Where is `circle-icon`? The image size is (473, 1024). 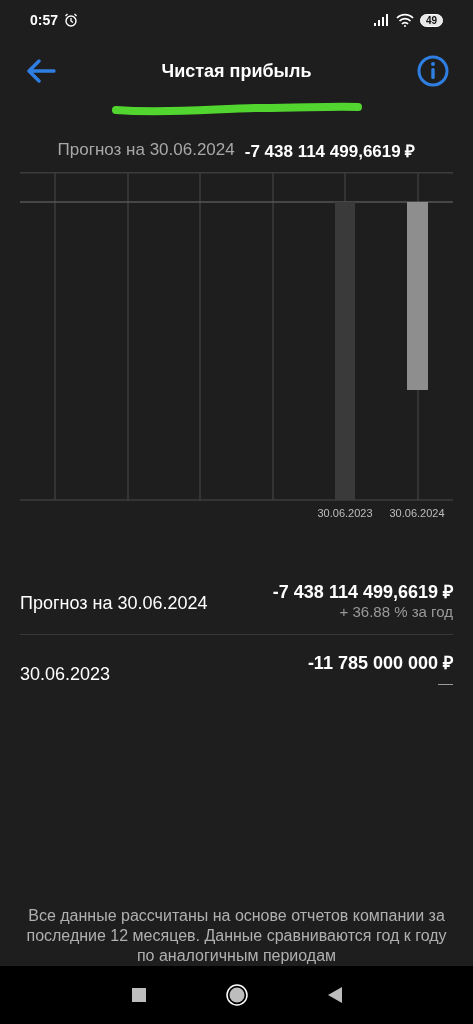 circle-icon is located at coordinates (236, 995).